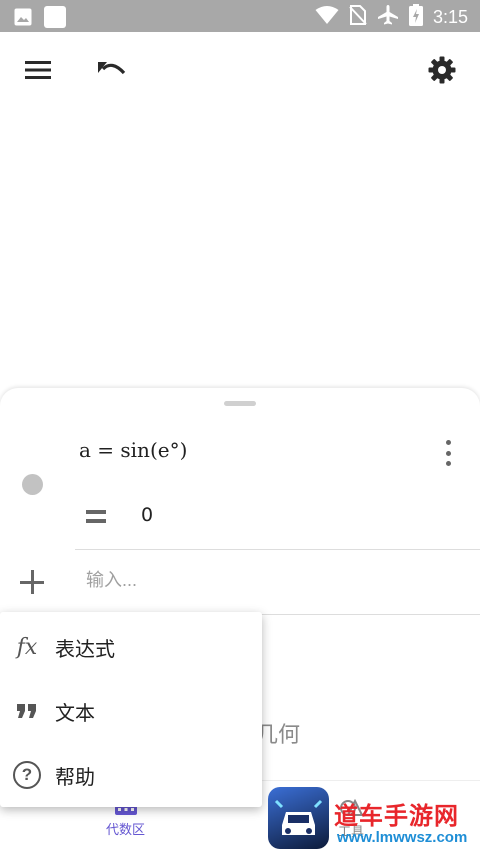  Describe the element at coordinates (55, 19) in the screenshot. I see `square-icon` at that location.